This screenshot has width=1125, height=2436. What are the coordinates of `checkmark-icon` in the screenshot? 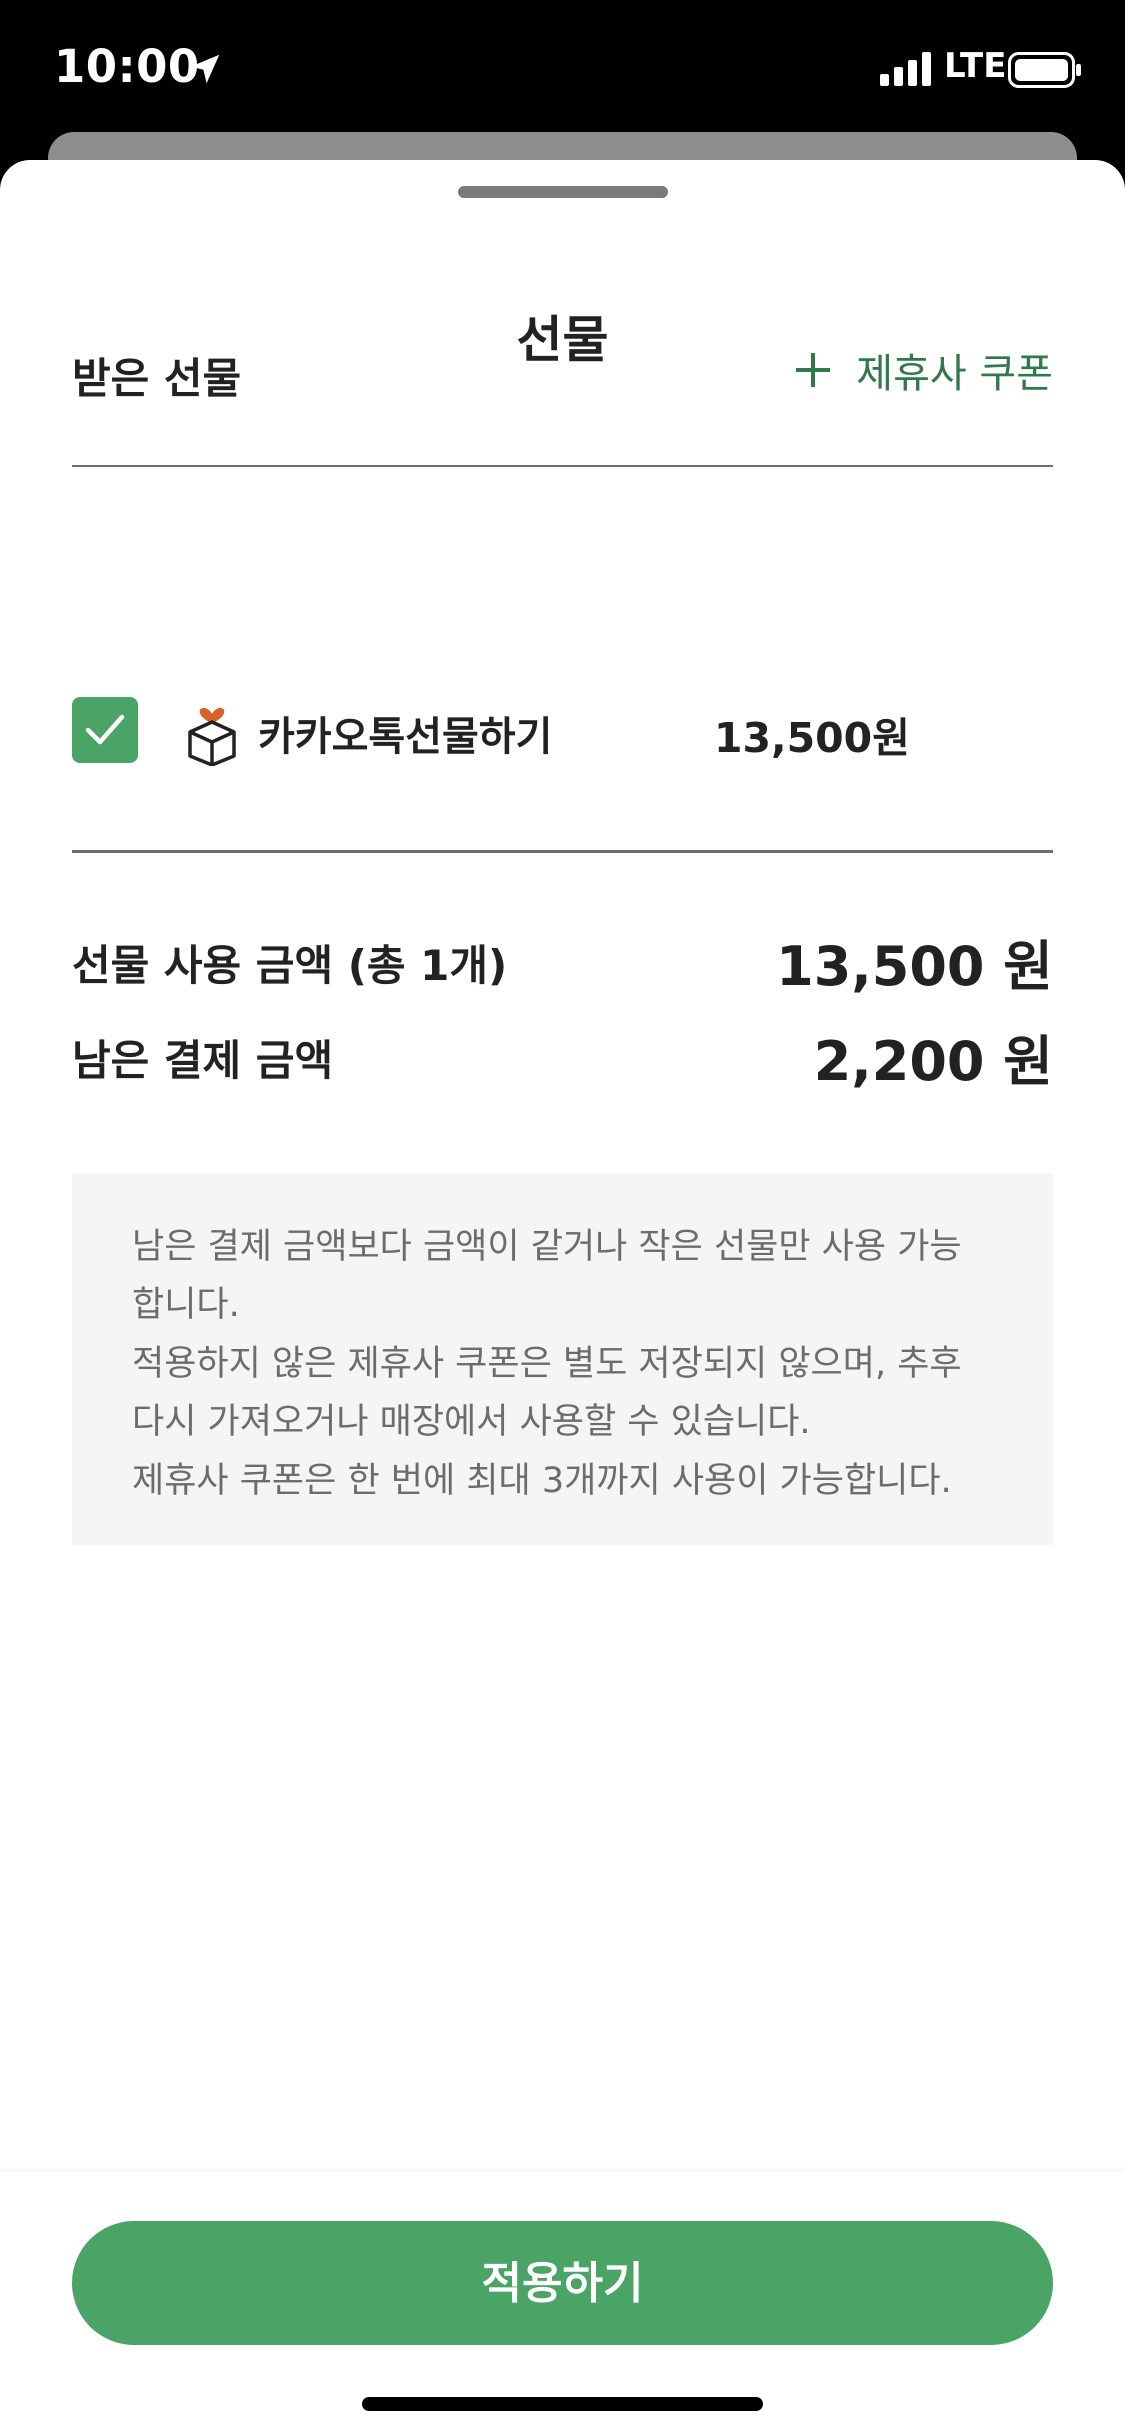 It's located at (105, 729).